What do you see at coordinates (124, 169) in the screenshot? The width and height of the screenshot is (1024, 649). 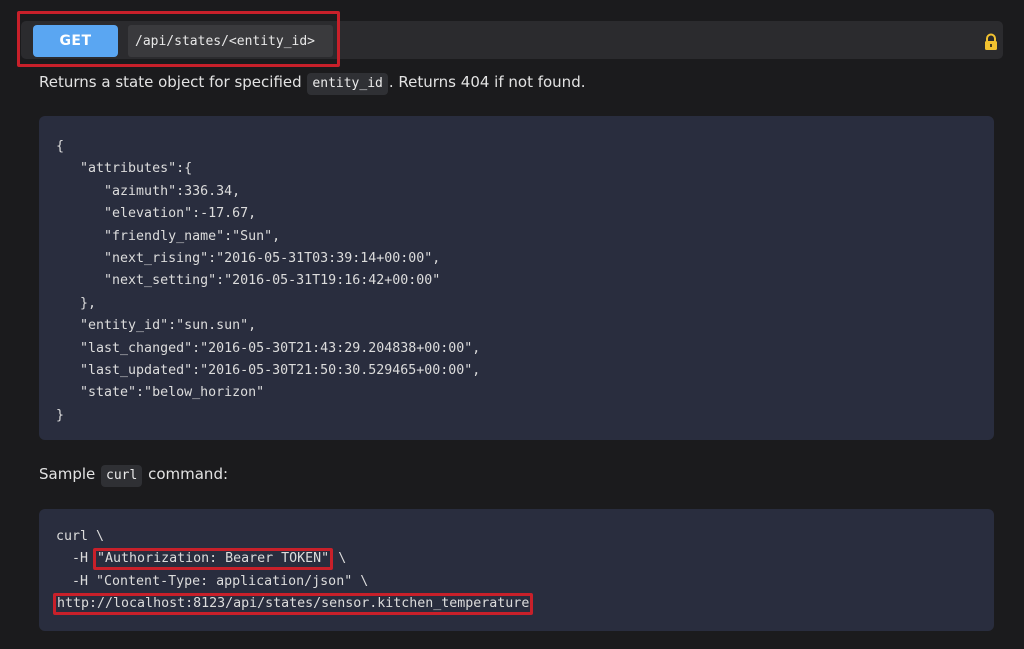 I see `json-code-line: "attributes":{` at bounding box center [124, 169].